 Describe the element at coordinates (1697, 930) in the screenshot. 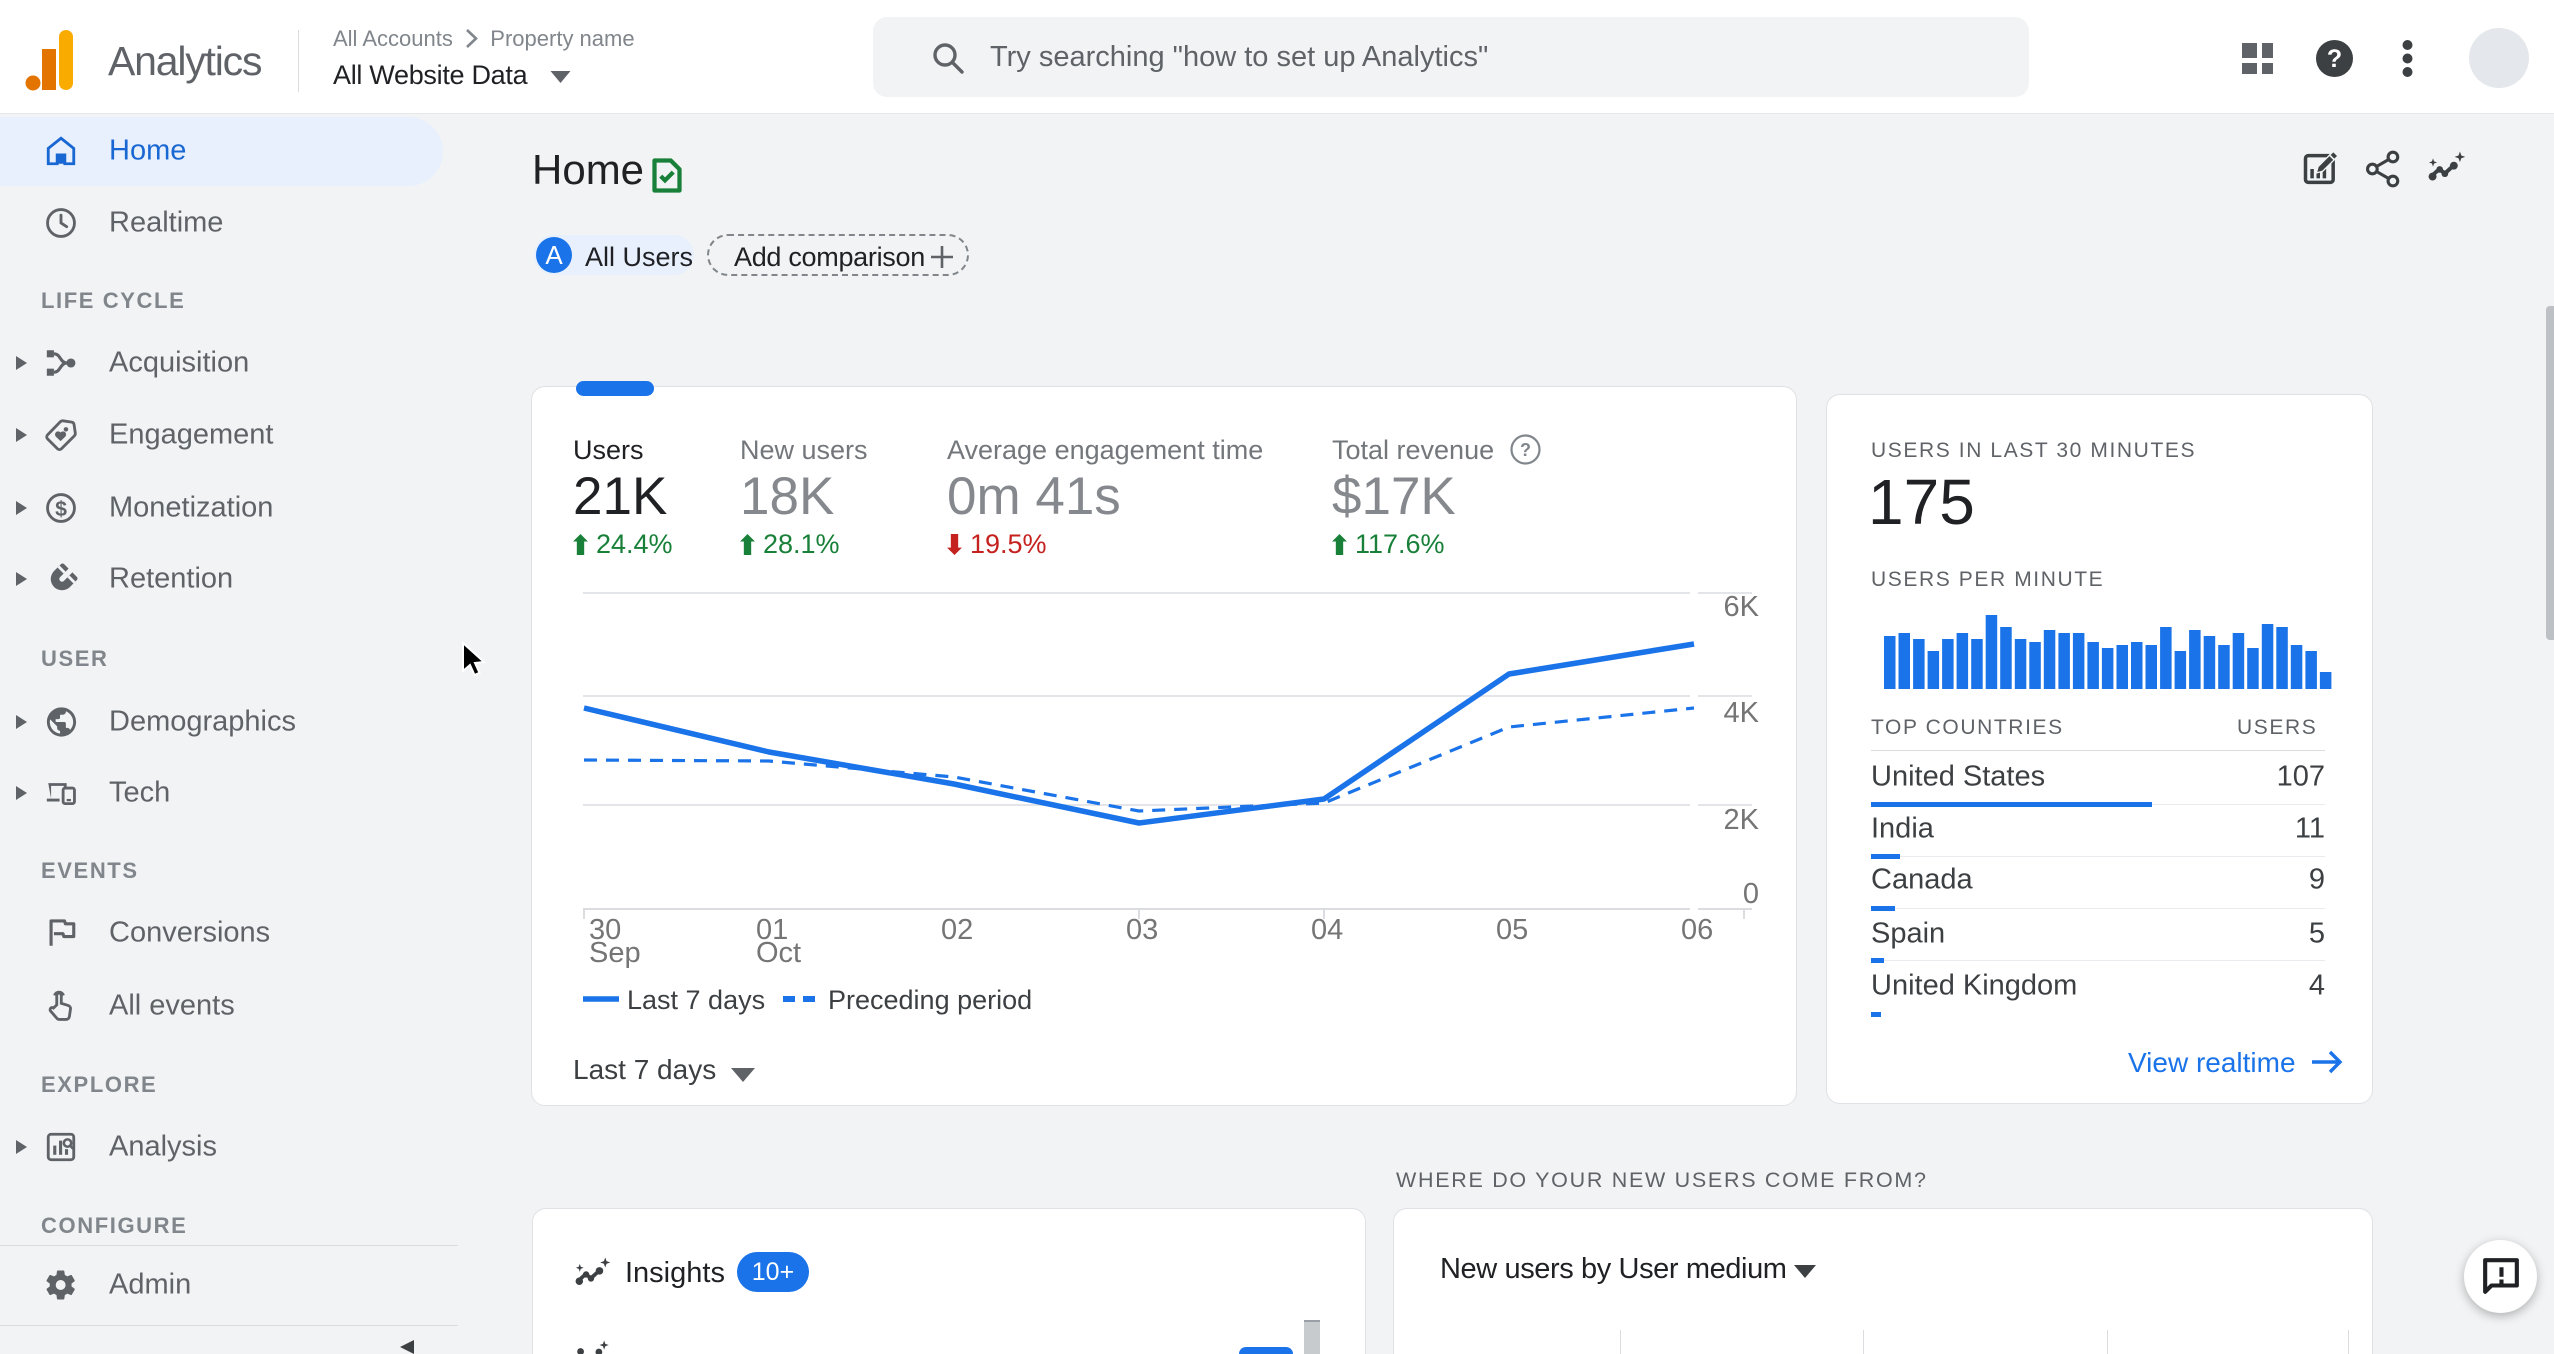

I see `svg-text: 06` at that location.